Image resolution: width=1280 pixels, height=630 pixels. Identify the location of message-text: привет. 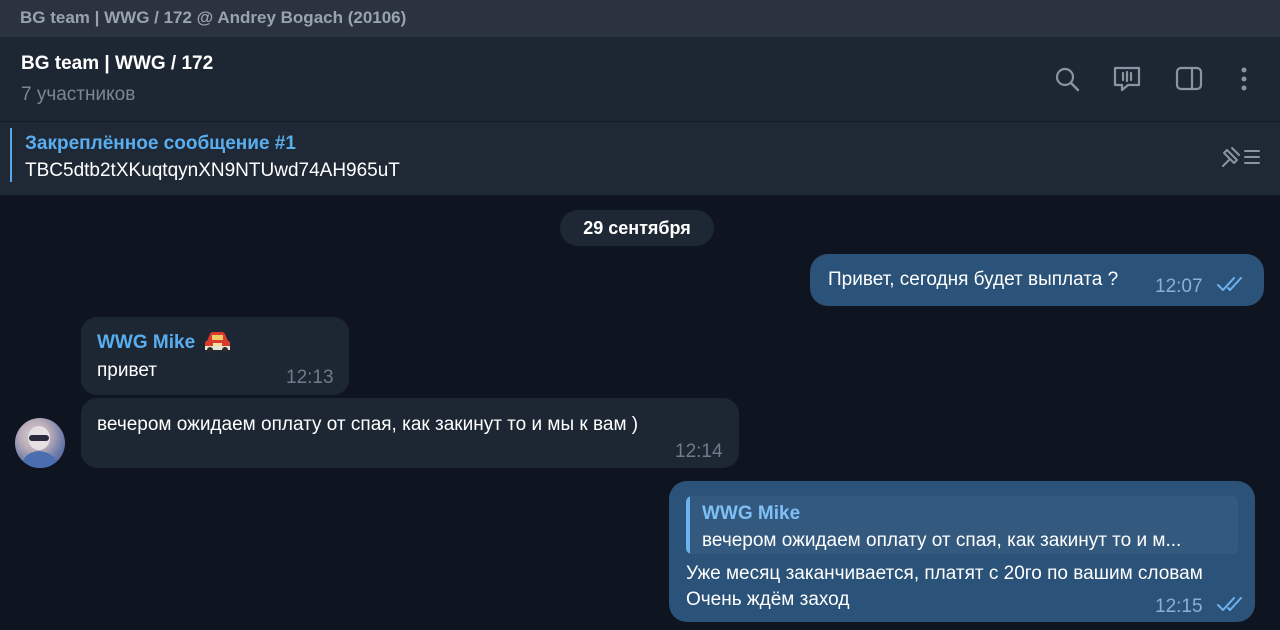
(127, 370).